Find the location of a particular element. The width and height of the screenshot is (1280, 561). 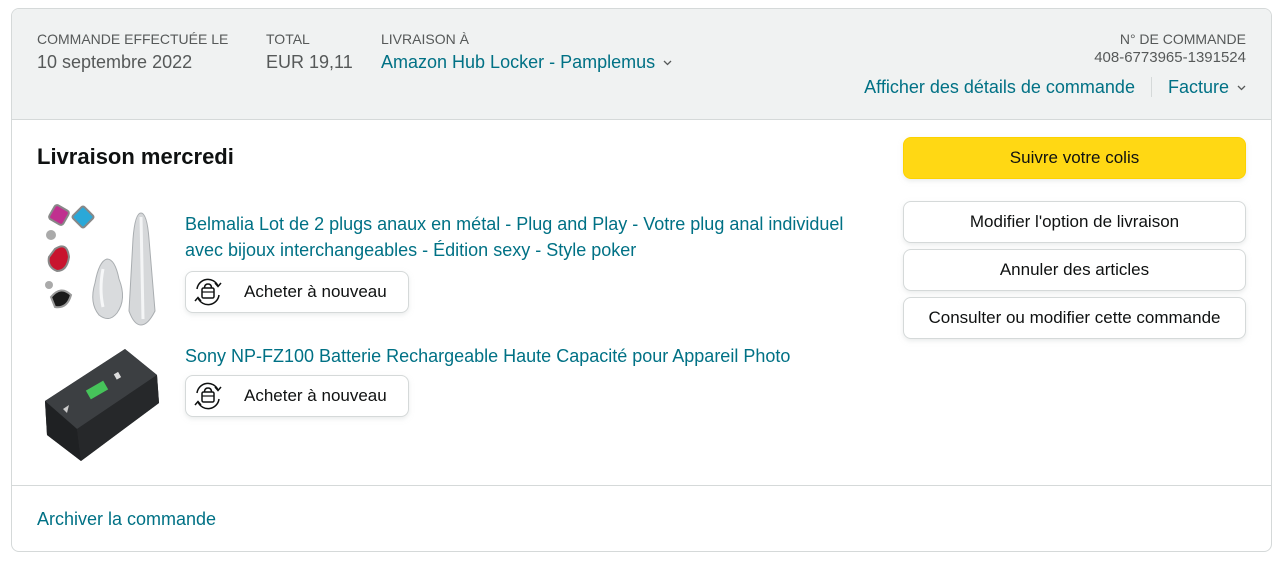

order-date-column: COMMANDE EFFECTUÉE LE 10 septembre 2022 is located at coordinates (132, 53).